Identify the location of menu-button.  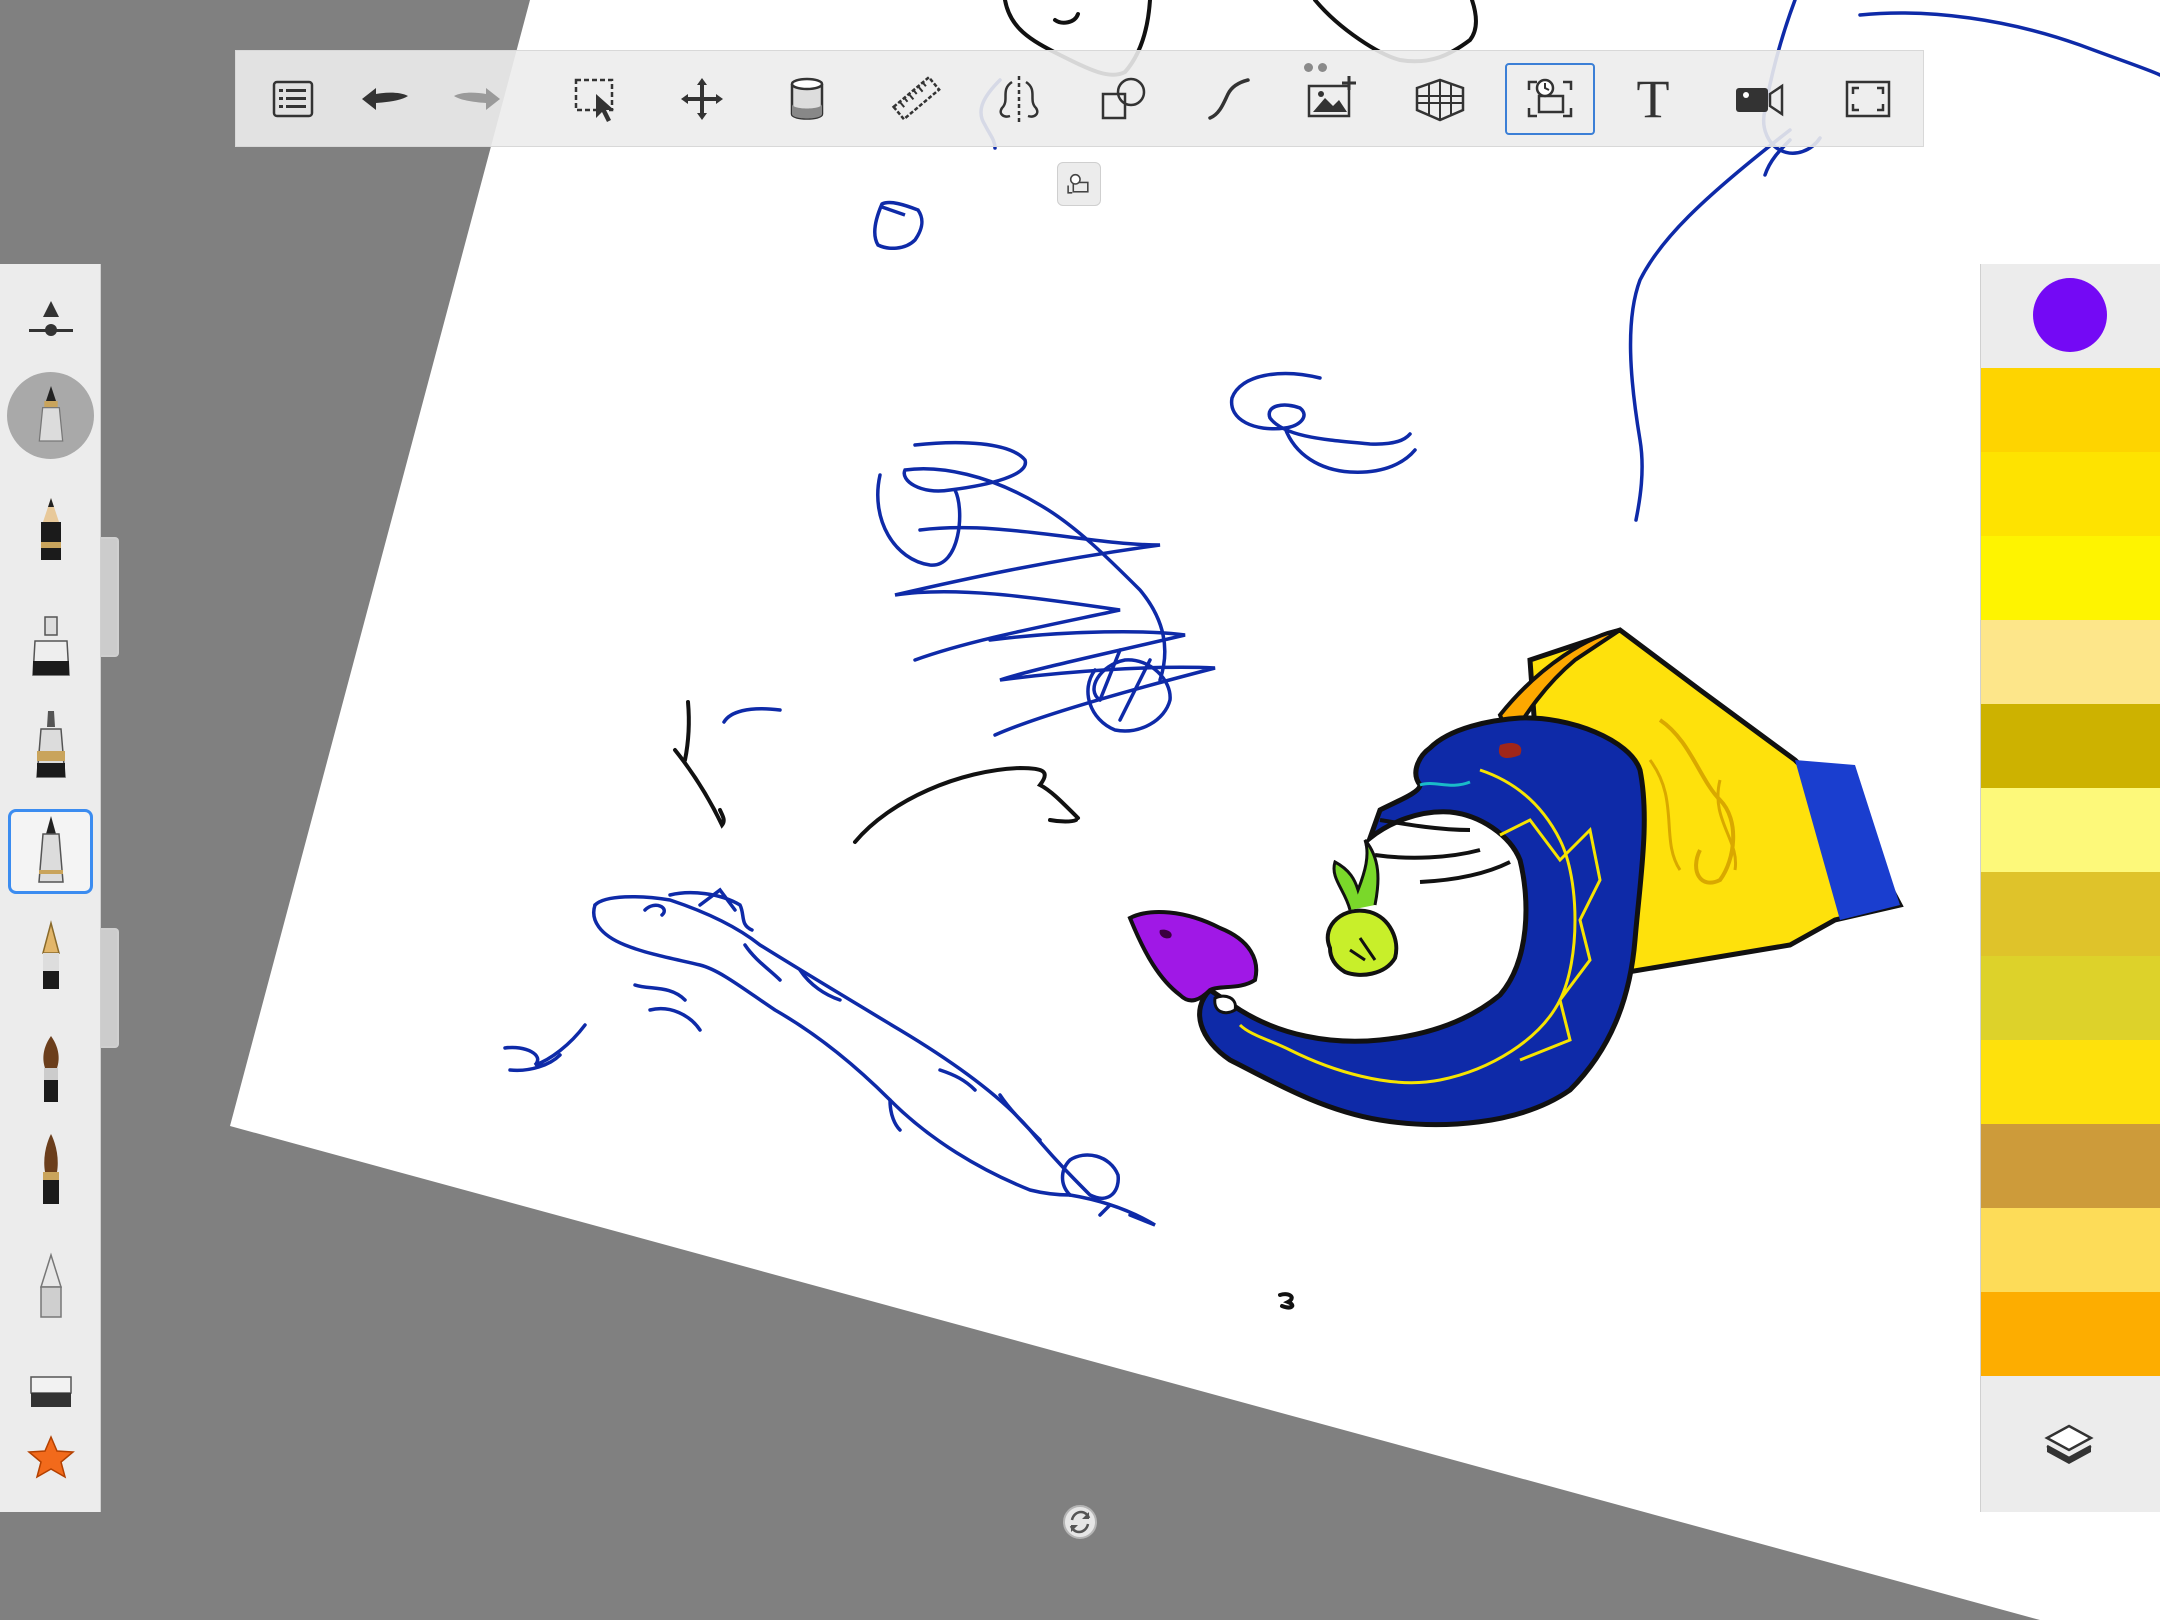
(293, 99).